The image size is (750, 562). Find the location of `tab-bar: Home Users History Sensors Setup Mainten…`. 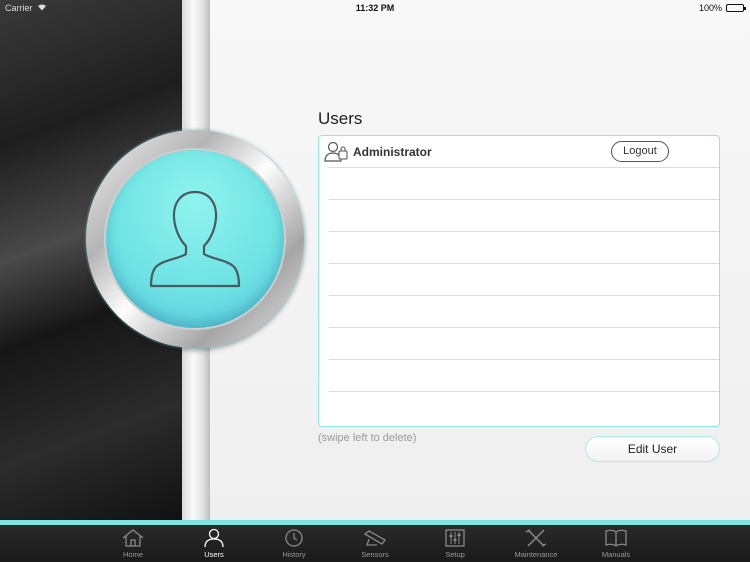

tab-bar: Home Users History Sensors Setup Mainten… is located at coordinates (375, 543).